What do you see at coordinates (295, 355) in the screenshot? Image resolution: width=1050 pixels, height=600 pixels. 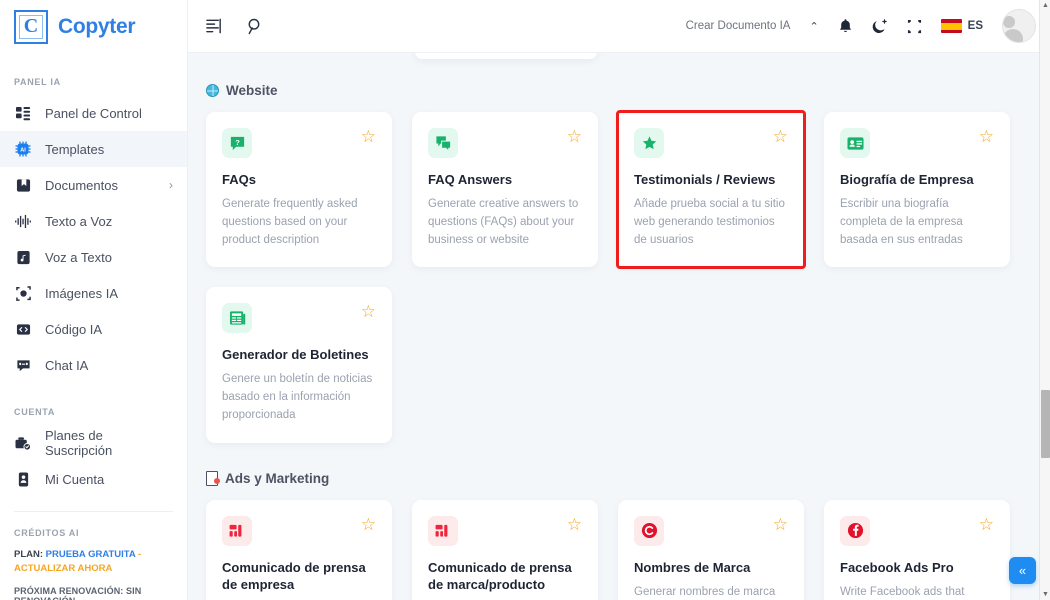 I see `card-title: Generador de Boletines` at bounding box center [295, 355].